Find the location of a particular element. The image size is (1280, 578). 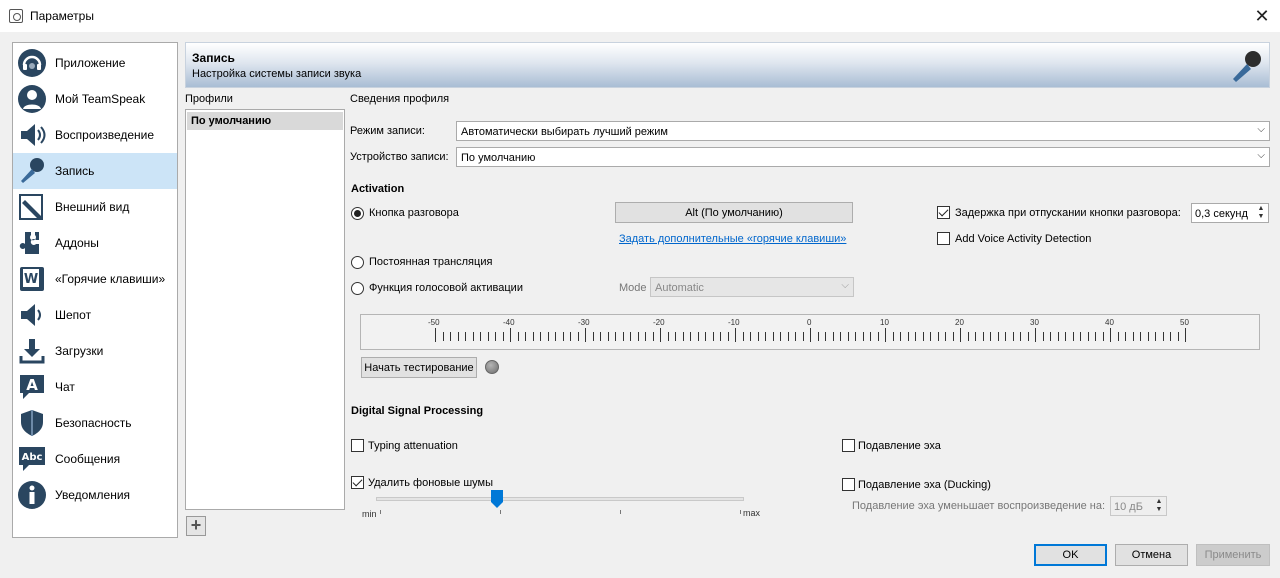

ptt-radio is located at coordinates (357, 213).